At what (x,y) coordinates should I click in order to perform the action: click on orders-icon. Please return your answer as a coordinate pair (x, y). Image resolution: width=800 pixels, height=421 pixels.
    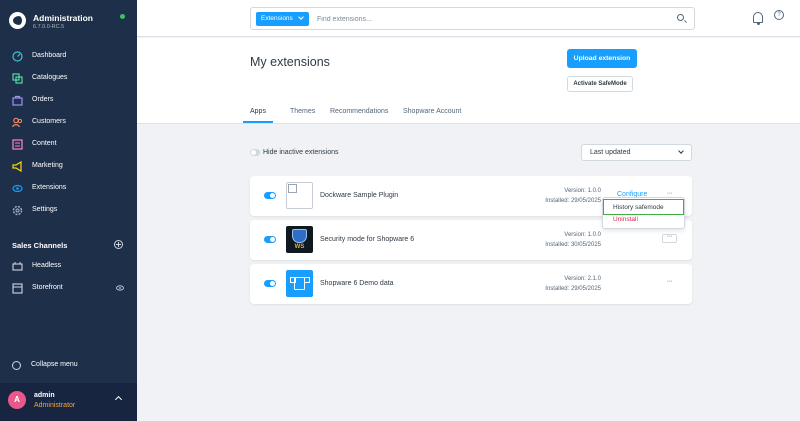
    Looking at the image, I should click on (17, 100).